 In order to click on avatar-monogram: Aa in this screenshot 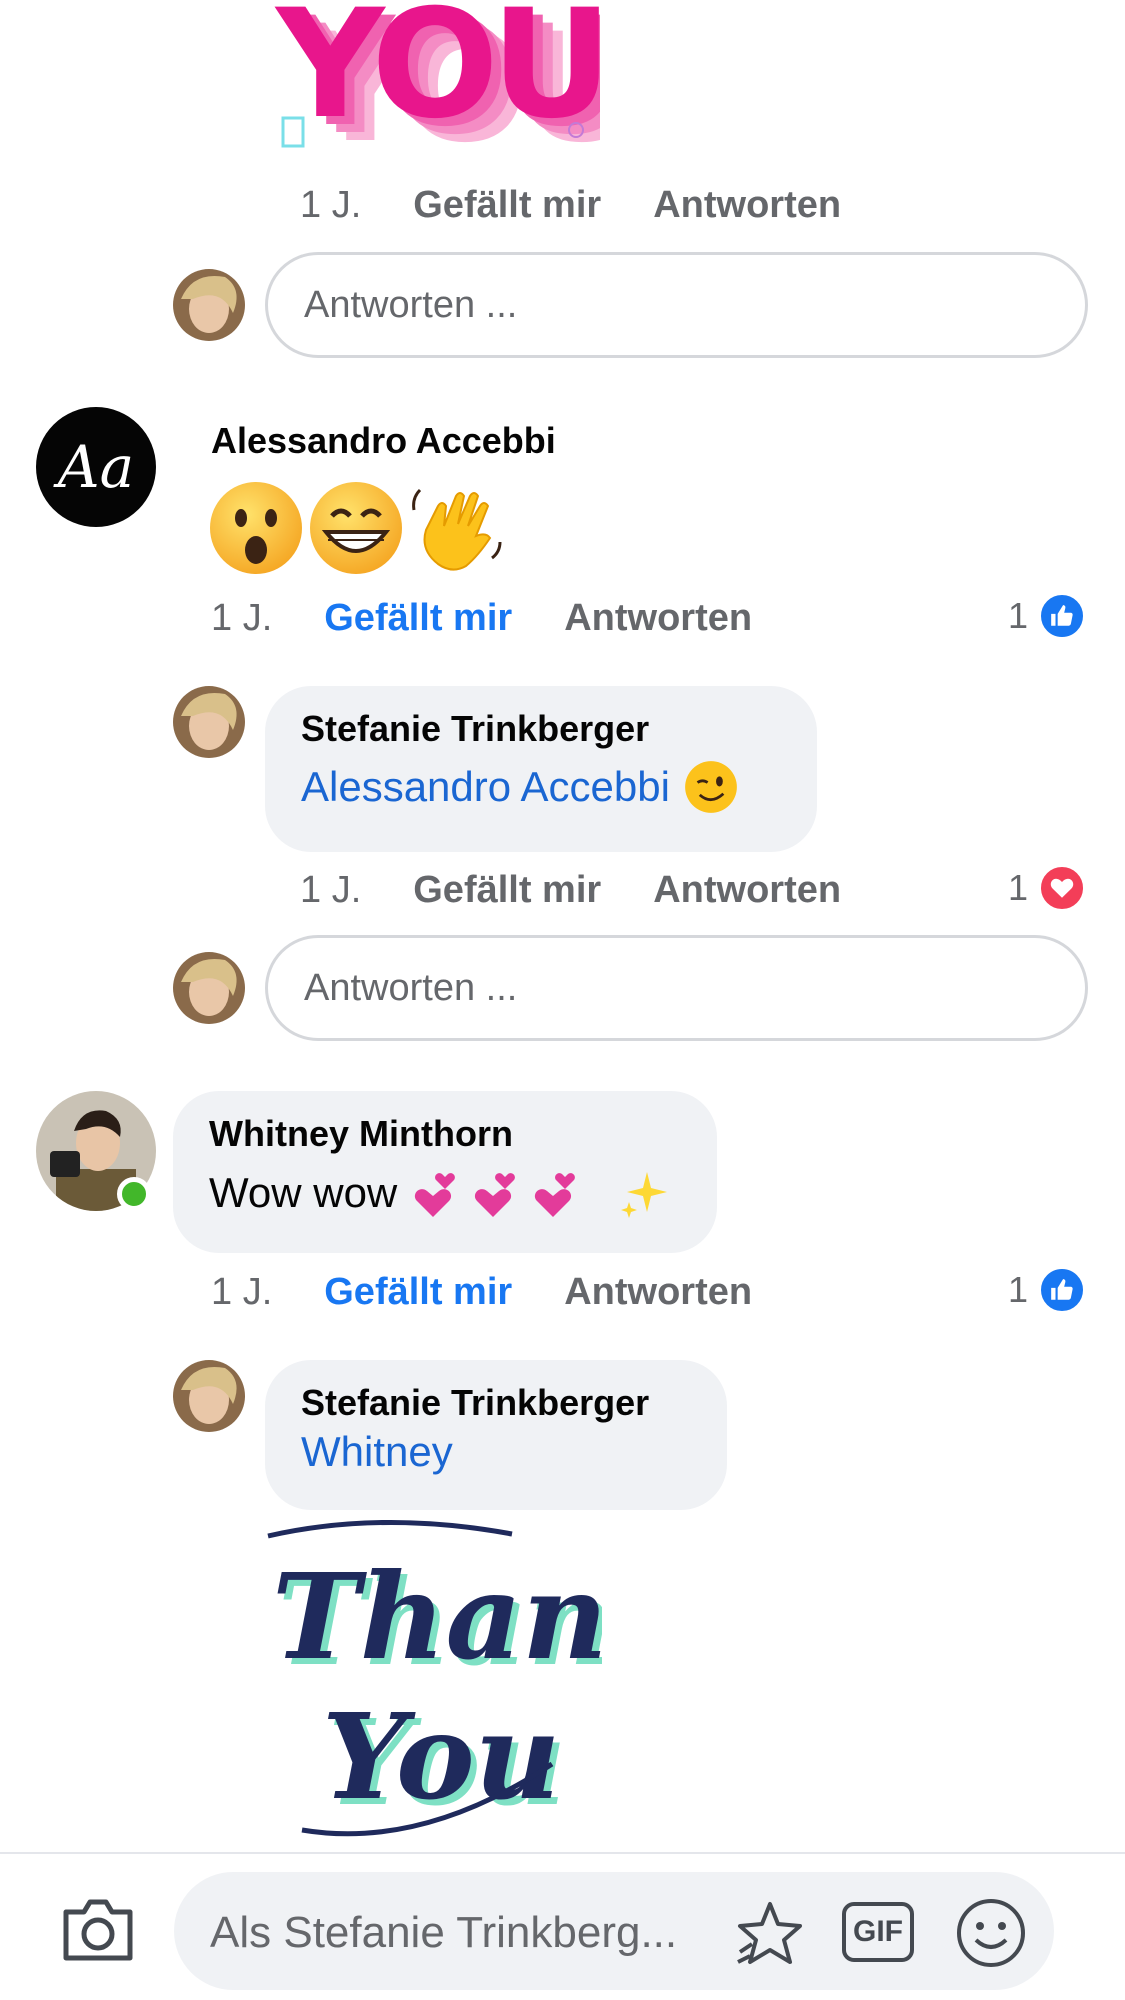, I will do `click(96, 467)`.